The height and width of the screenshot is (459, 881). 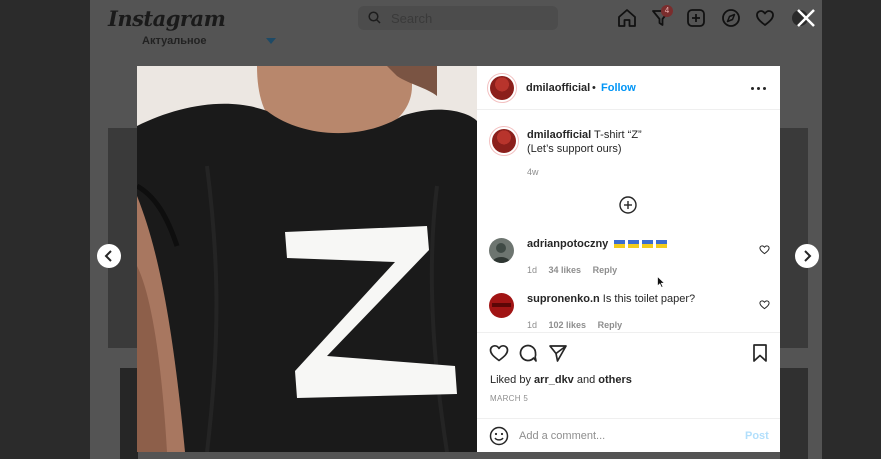 I want to click on liked-by-others: others, so click(x=615, y=380).